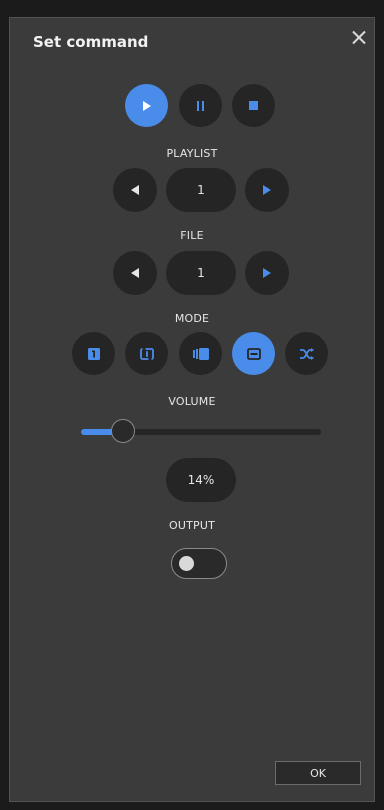  I want to click on volume-label: VOLUME, so click(192, 401).